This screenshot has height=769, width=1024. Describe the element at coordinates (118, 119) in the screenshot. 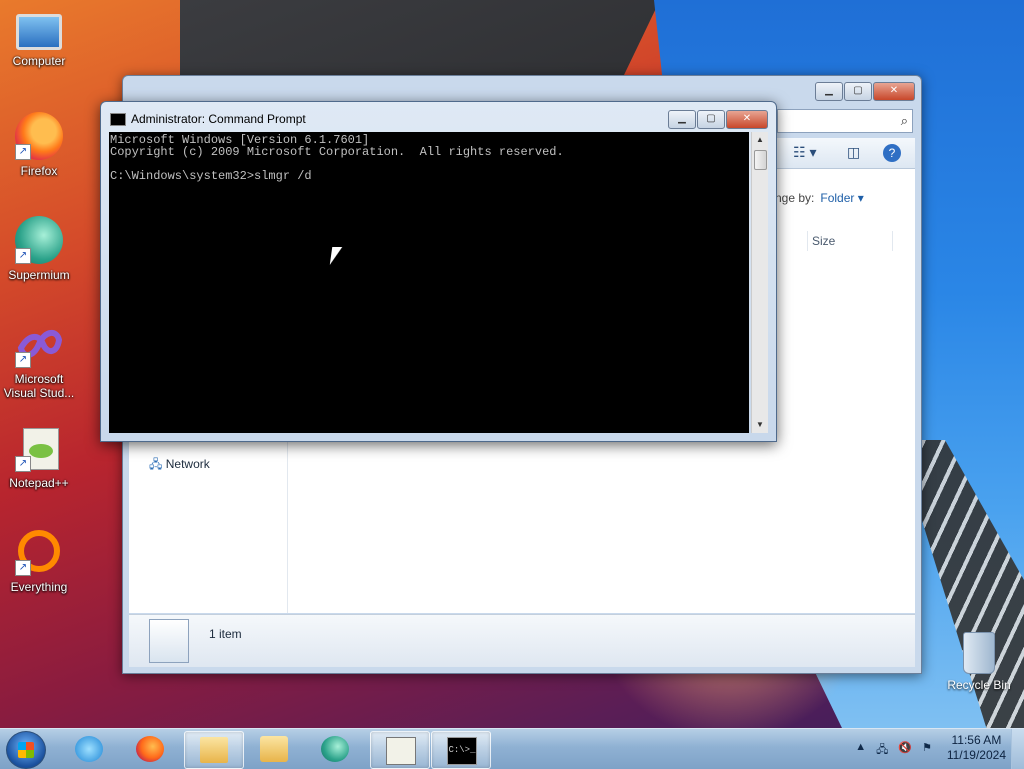

I see `command-prompt-icon` at that location.